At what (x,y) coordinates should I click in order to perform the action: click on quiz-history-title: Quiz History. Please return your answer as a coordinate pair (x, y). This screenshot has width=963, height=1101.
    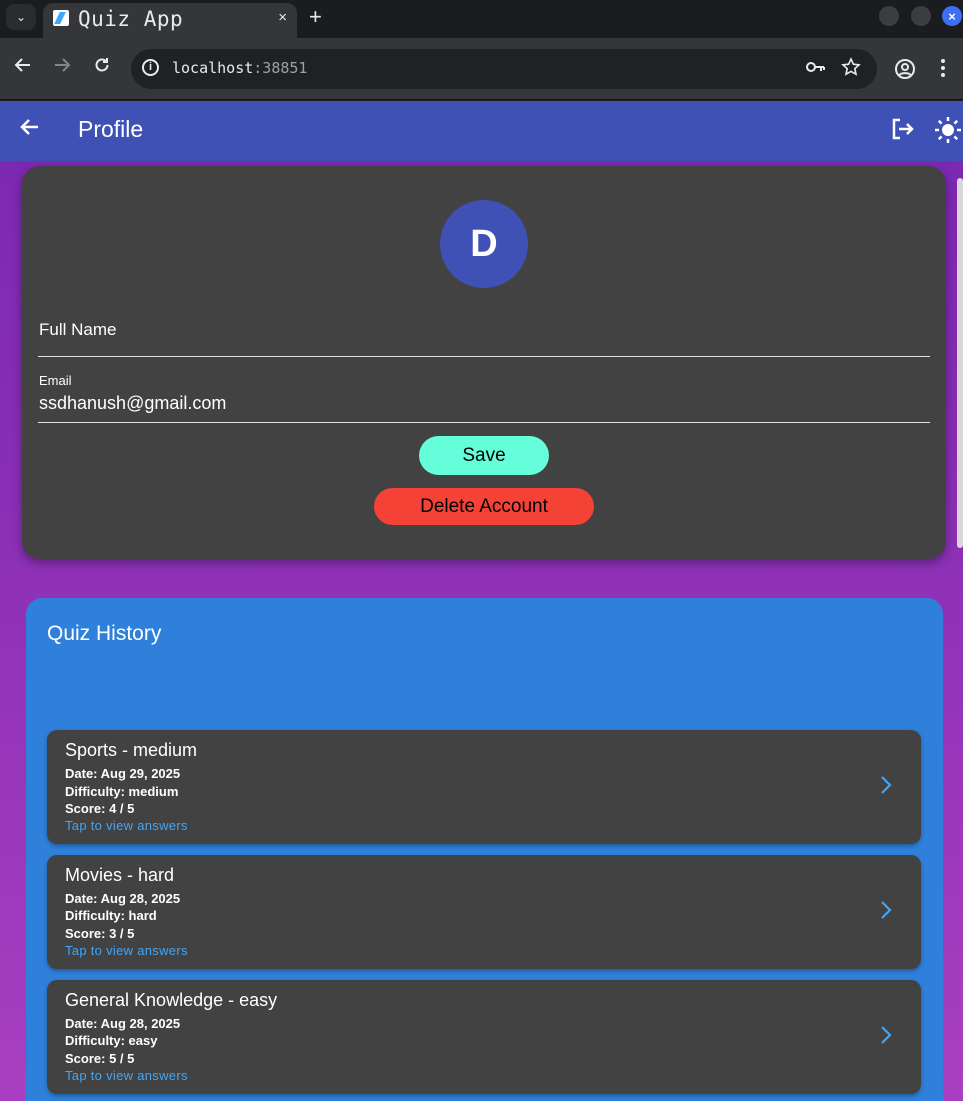
    Looking at the image, I should click on (104, 633).